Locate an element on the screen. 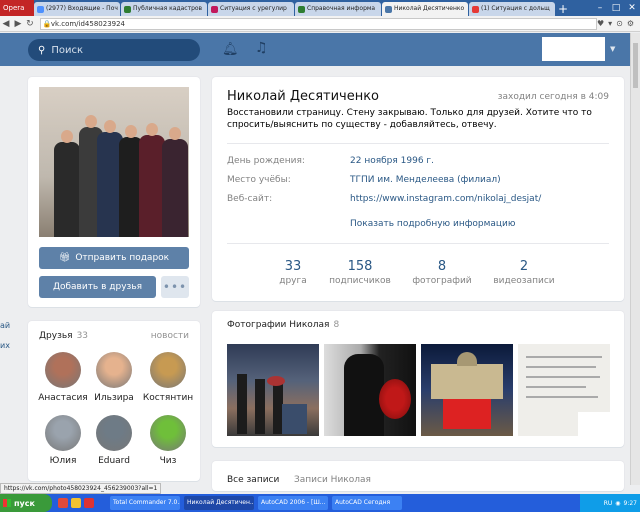 The width and height of the screenshot is (640, 512). profile-counter: 2 видеозаписи is located at coordinates (524, 272).